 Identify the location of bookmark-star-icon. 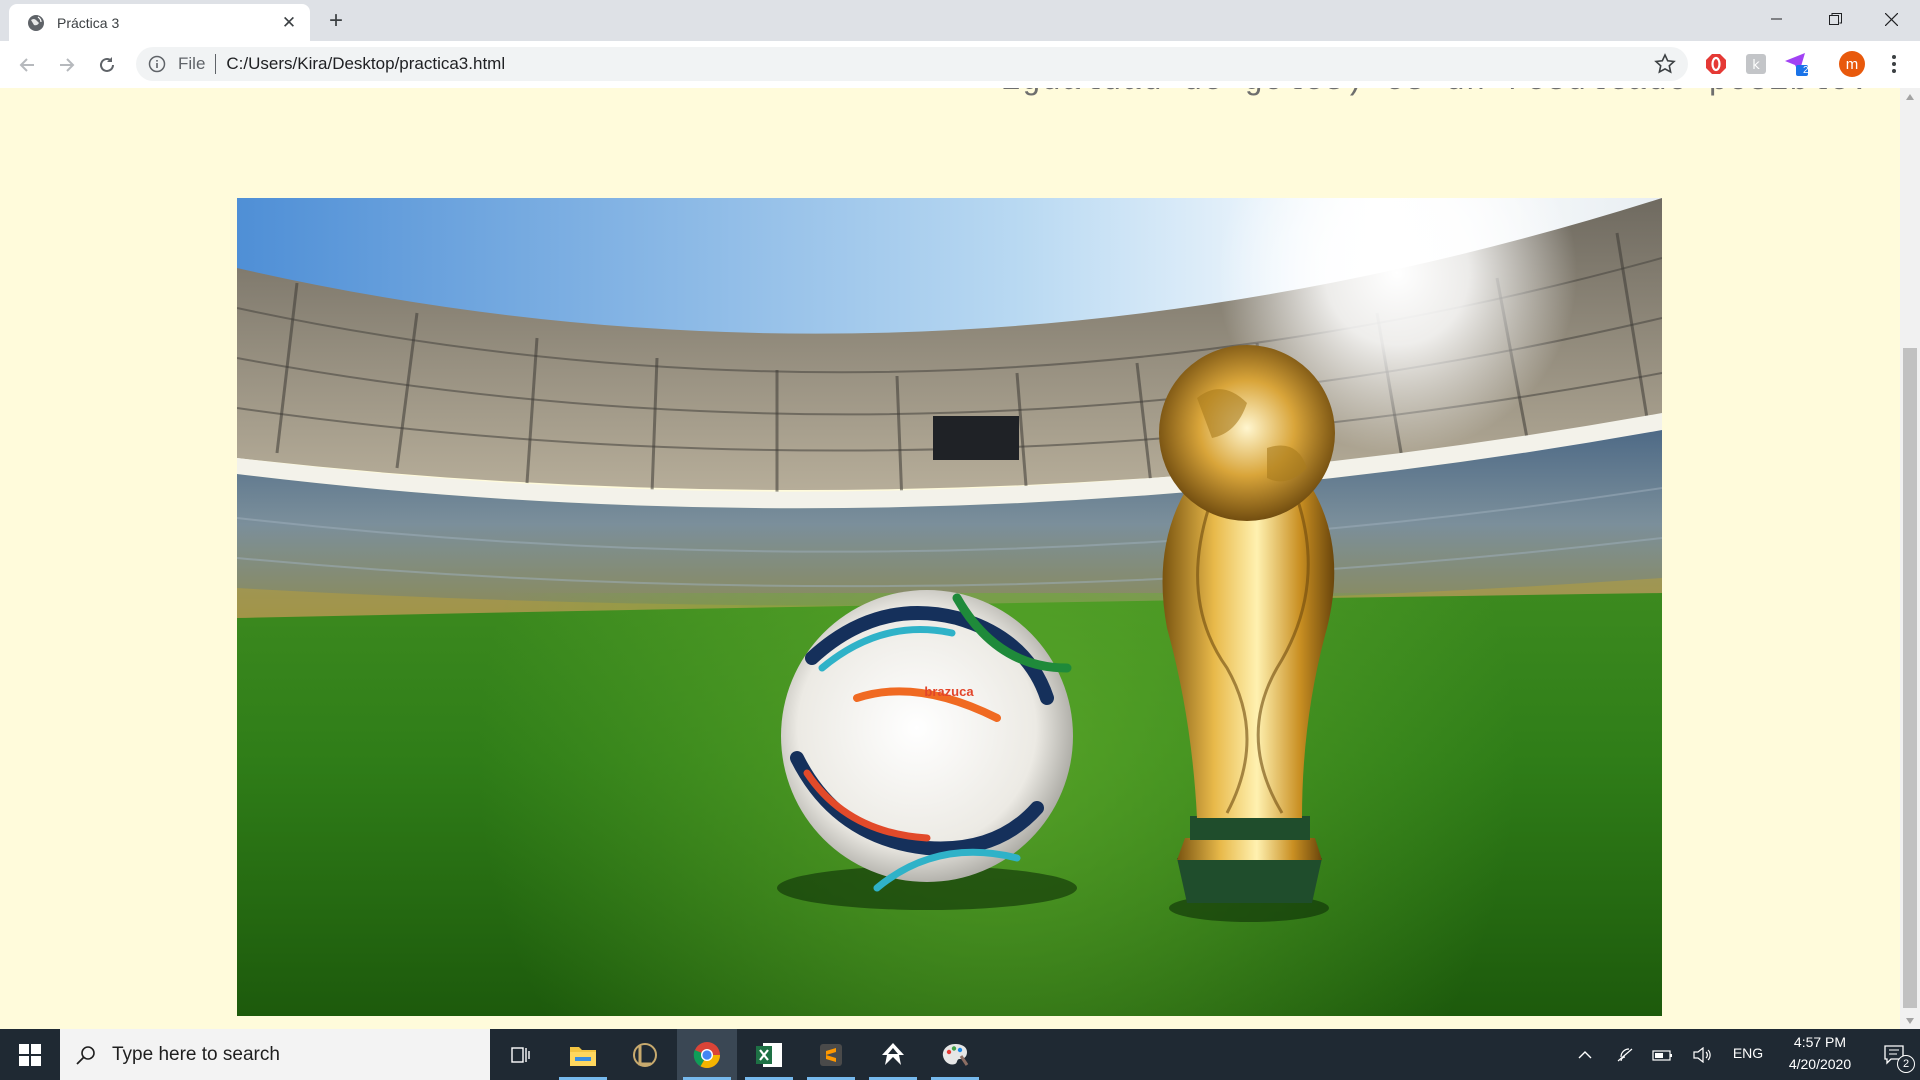
(1665, 64).